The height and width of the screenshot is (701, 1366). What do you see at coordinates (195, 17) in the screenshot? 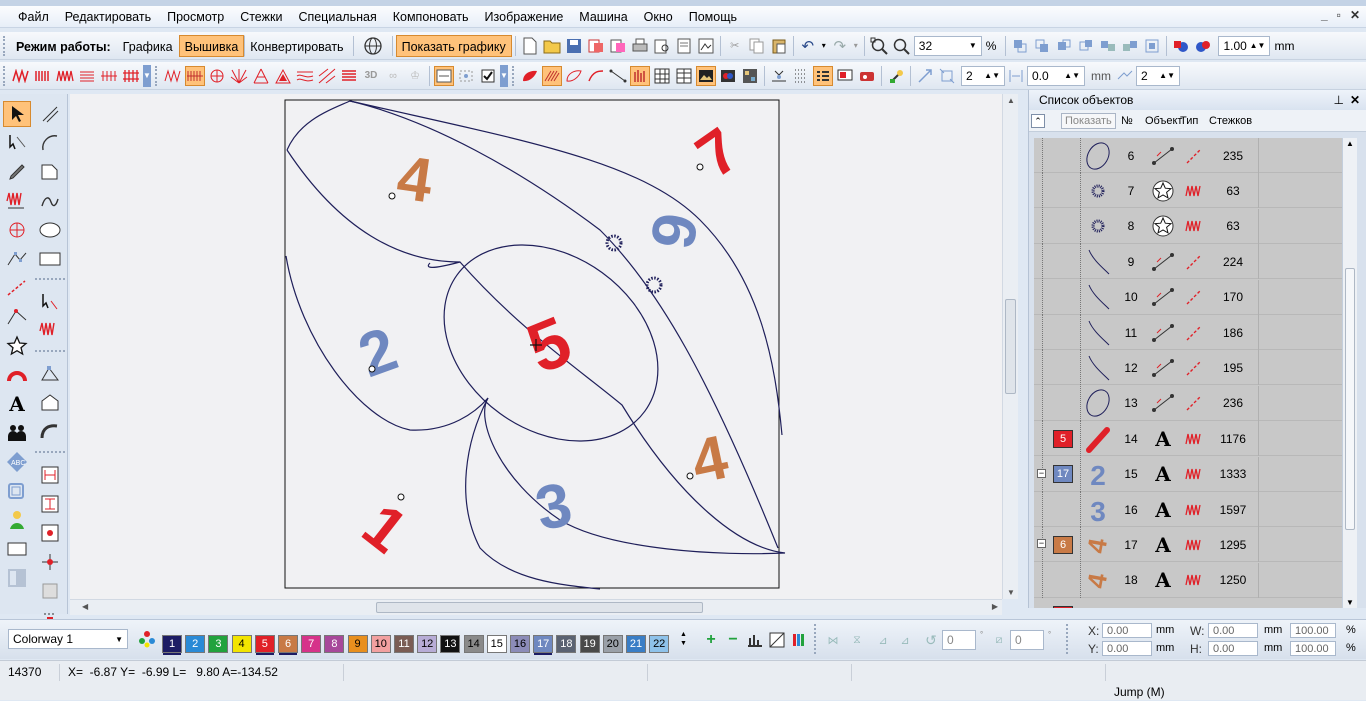
I see `menu-view: Просмотр` at bounding box center [195, 17].